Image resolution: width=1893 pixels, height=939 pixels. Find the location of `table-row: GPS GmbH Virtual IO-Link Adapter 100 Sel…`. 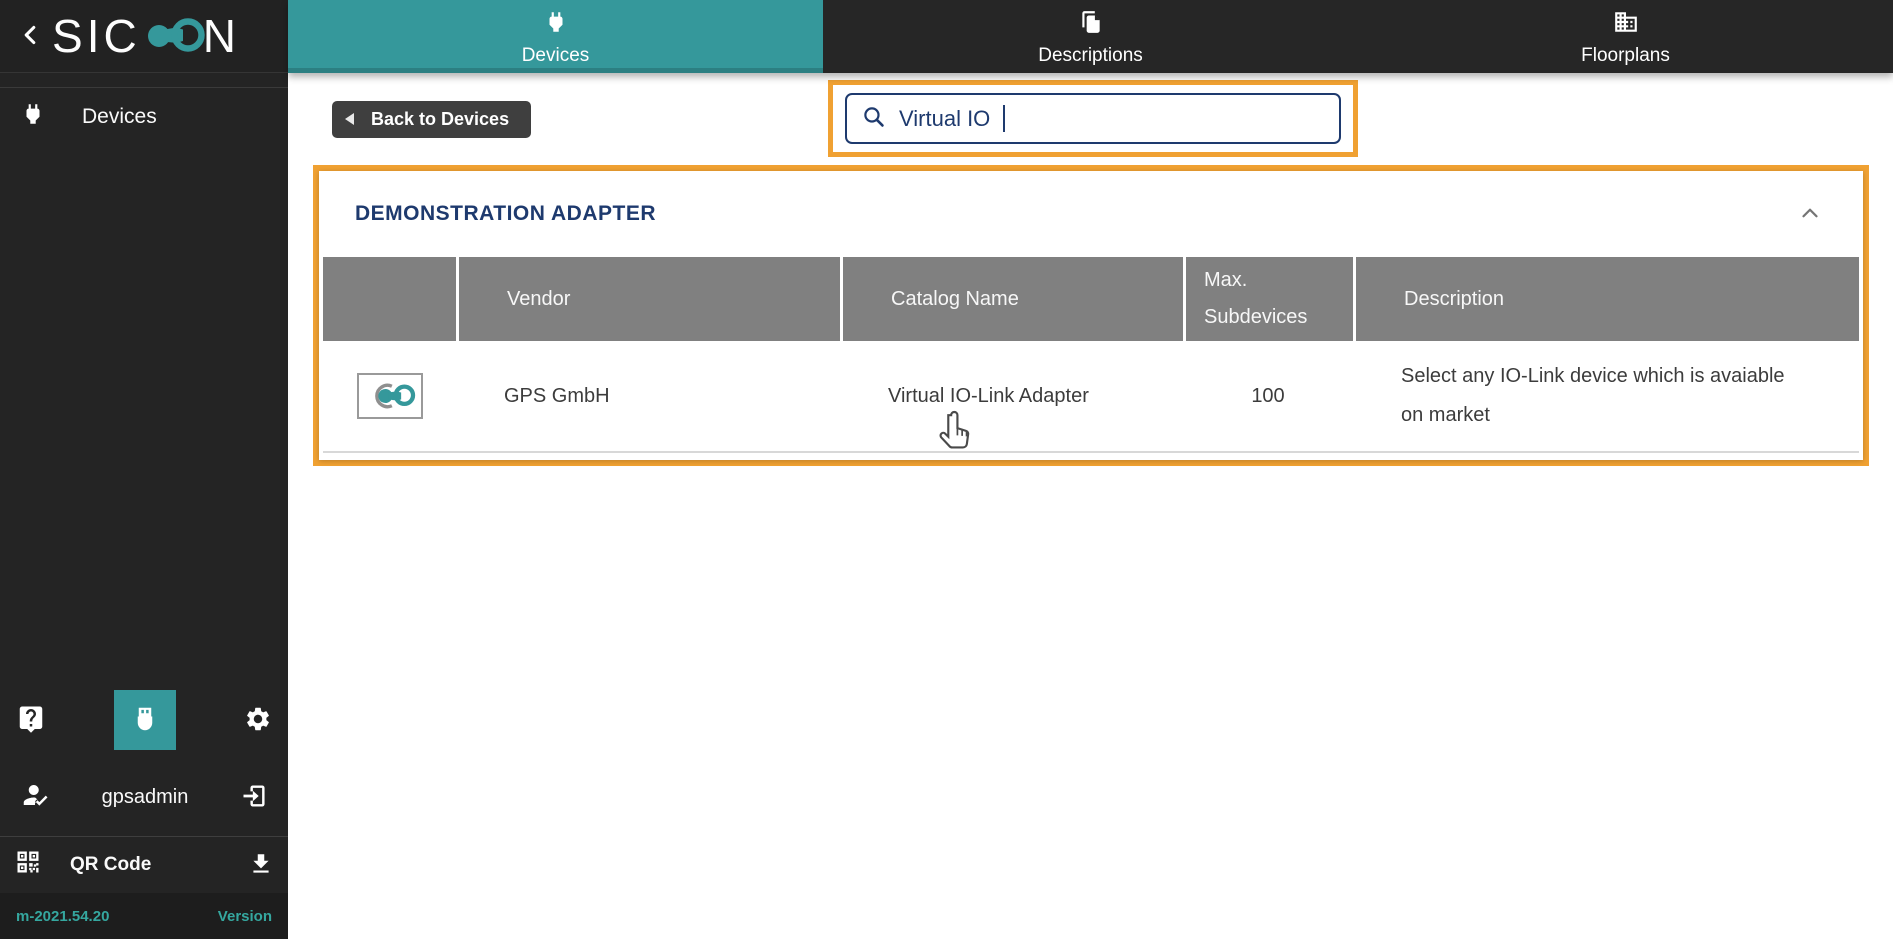

table-row: GPS GmbH Virtual IO-Link Adapter 100 Sel… is located at coordinates (1091, 397).